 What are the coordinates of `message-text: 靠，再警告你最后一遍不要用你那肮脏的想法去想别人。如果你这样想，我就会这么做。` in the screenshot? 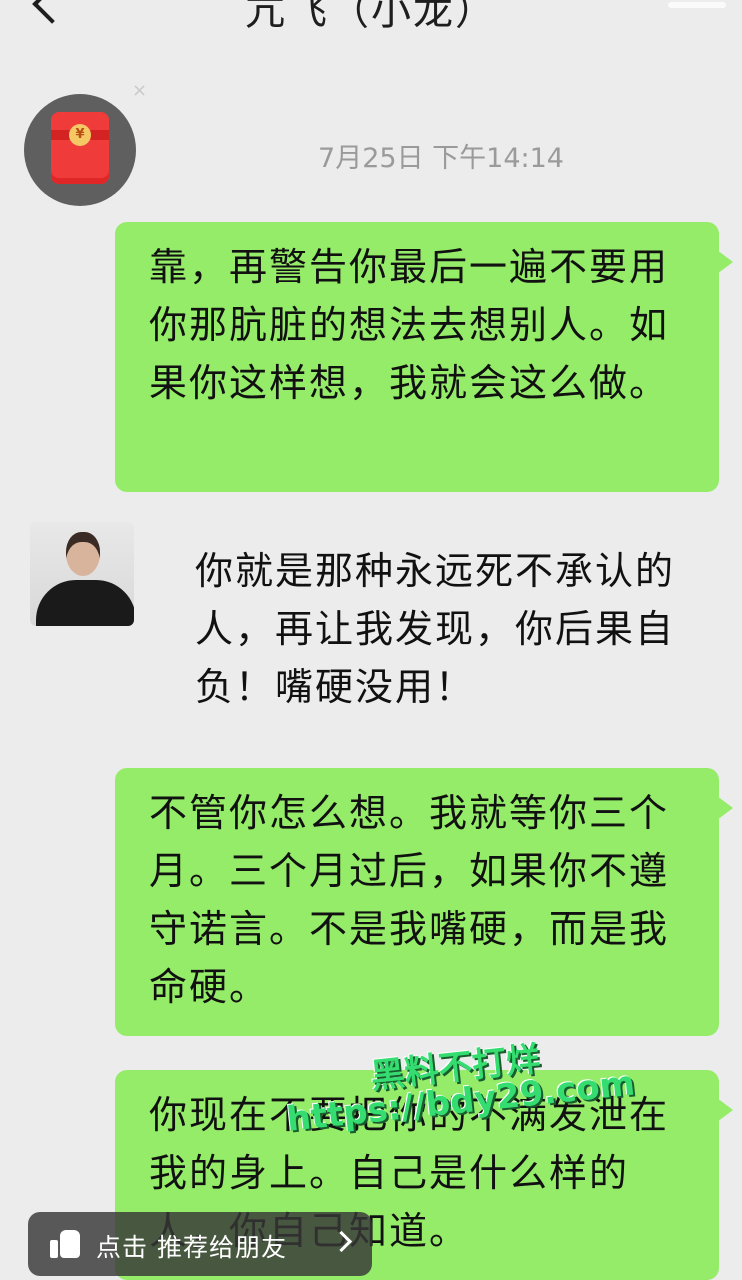 It's located at (409, 325).